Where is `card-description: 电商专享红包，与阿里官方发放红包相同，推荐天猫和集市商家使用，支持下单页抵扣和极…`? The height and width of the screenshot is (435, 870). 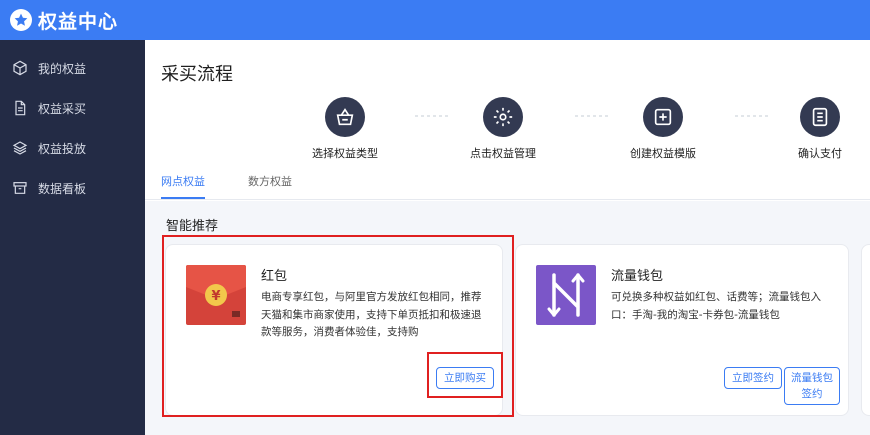 card-description: 电商专享红包，与阿里官方发放红包相同，推荐天猫和集市商家使用，支持下单页抵扣和极… is located at coordinates (371, 314).